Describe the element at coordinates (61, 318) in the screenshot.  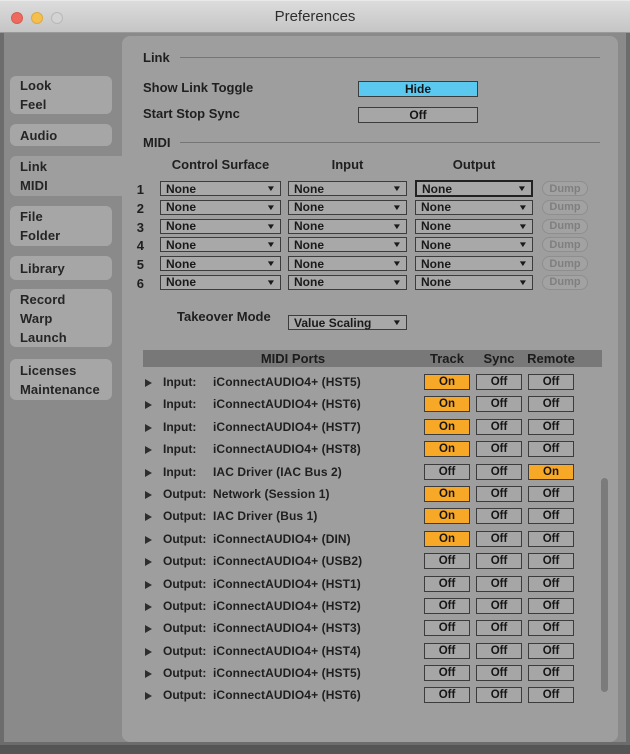
I see `sidebar-item-record-warp-launch: Record Warp Launch` at that location.